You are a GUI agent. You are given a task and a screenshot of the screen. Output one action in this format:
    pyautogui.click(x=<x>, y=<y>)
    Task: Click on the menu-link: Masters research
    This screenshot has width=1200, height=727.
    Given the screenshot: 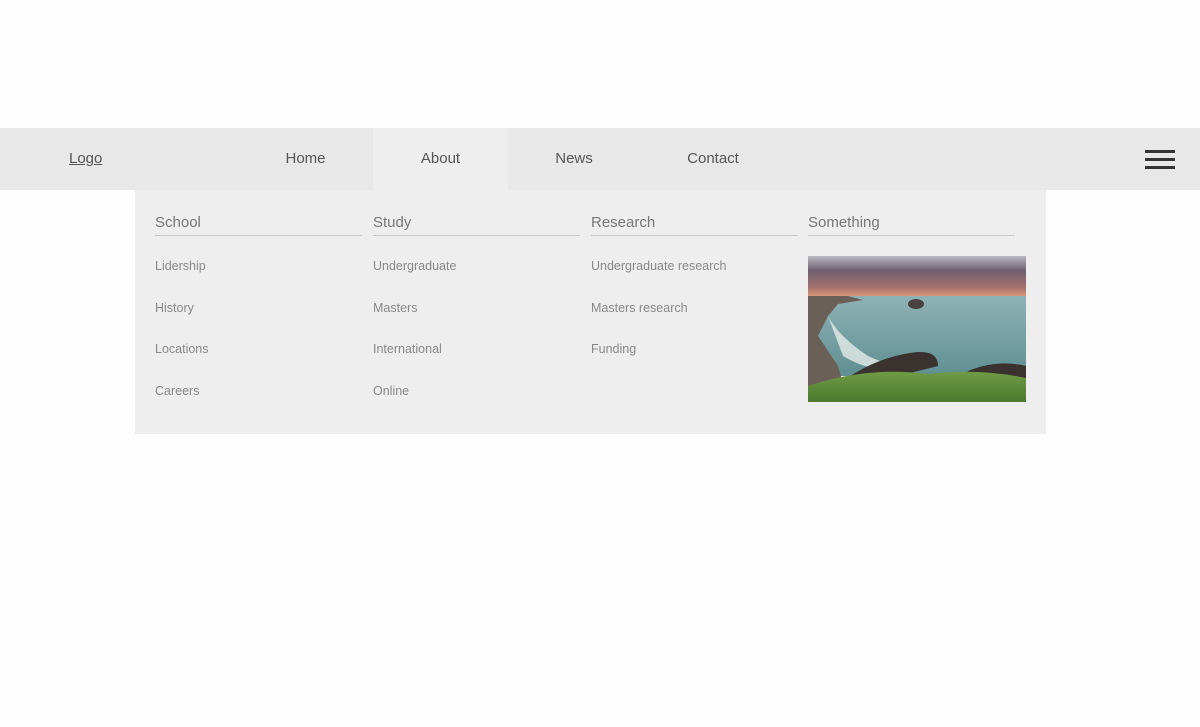 What is the action you would take?
    pyautogui.click(x=639, y=308)
    